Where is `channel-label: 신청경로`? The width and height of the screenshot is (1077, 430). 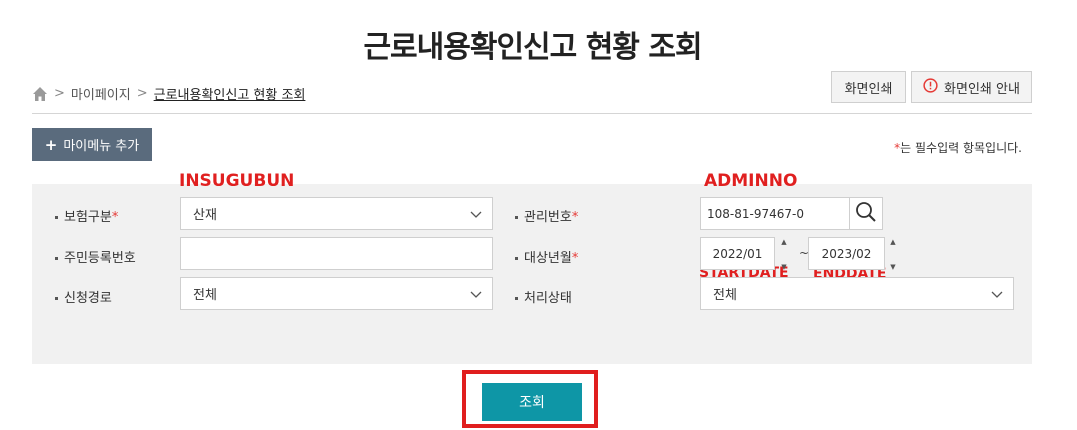
channel-label: 신청경로 is located at coordinates (83, 296).